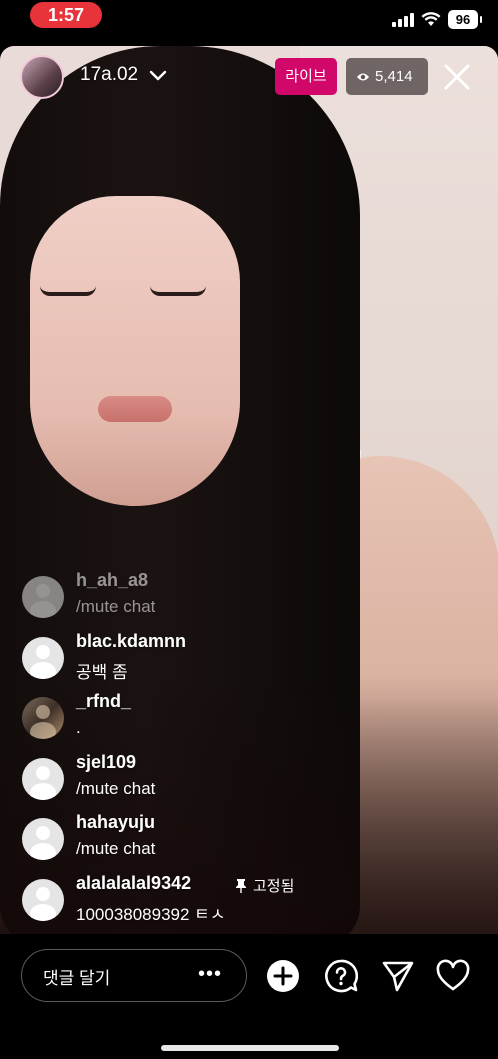 Image resolution: width=498 pixels, height=1059 pixels. I want to click on send-icon, so click(398, 976).